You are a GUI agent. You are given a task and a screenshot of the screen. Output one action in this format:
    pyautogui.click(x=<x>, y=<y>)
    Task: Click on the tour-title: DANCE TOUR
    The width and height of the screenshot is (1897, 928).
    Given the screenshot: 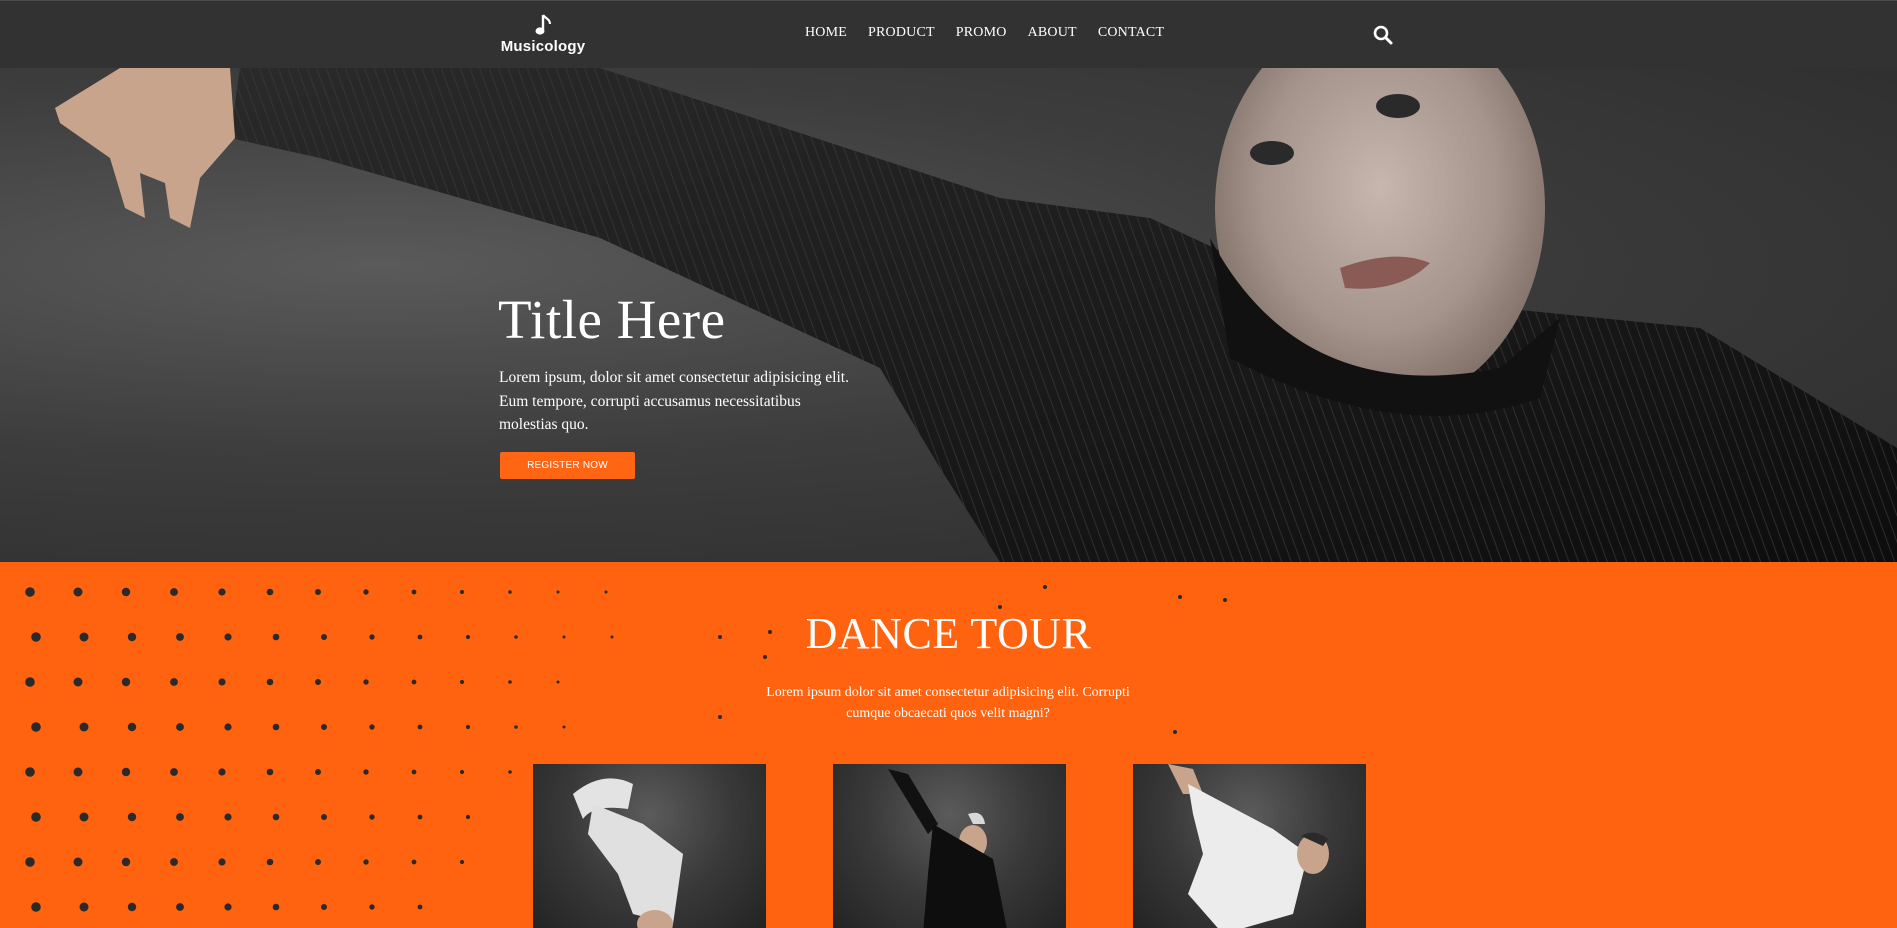 What is the action you would take?
    pyautogui.click(x=948, y=633)
    